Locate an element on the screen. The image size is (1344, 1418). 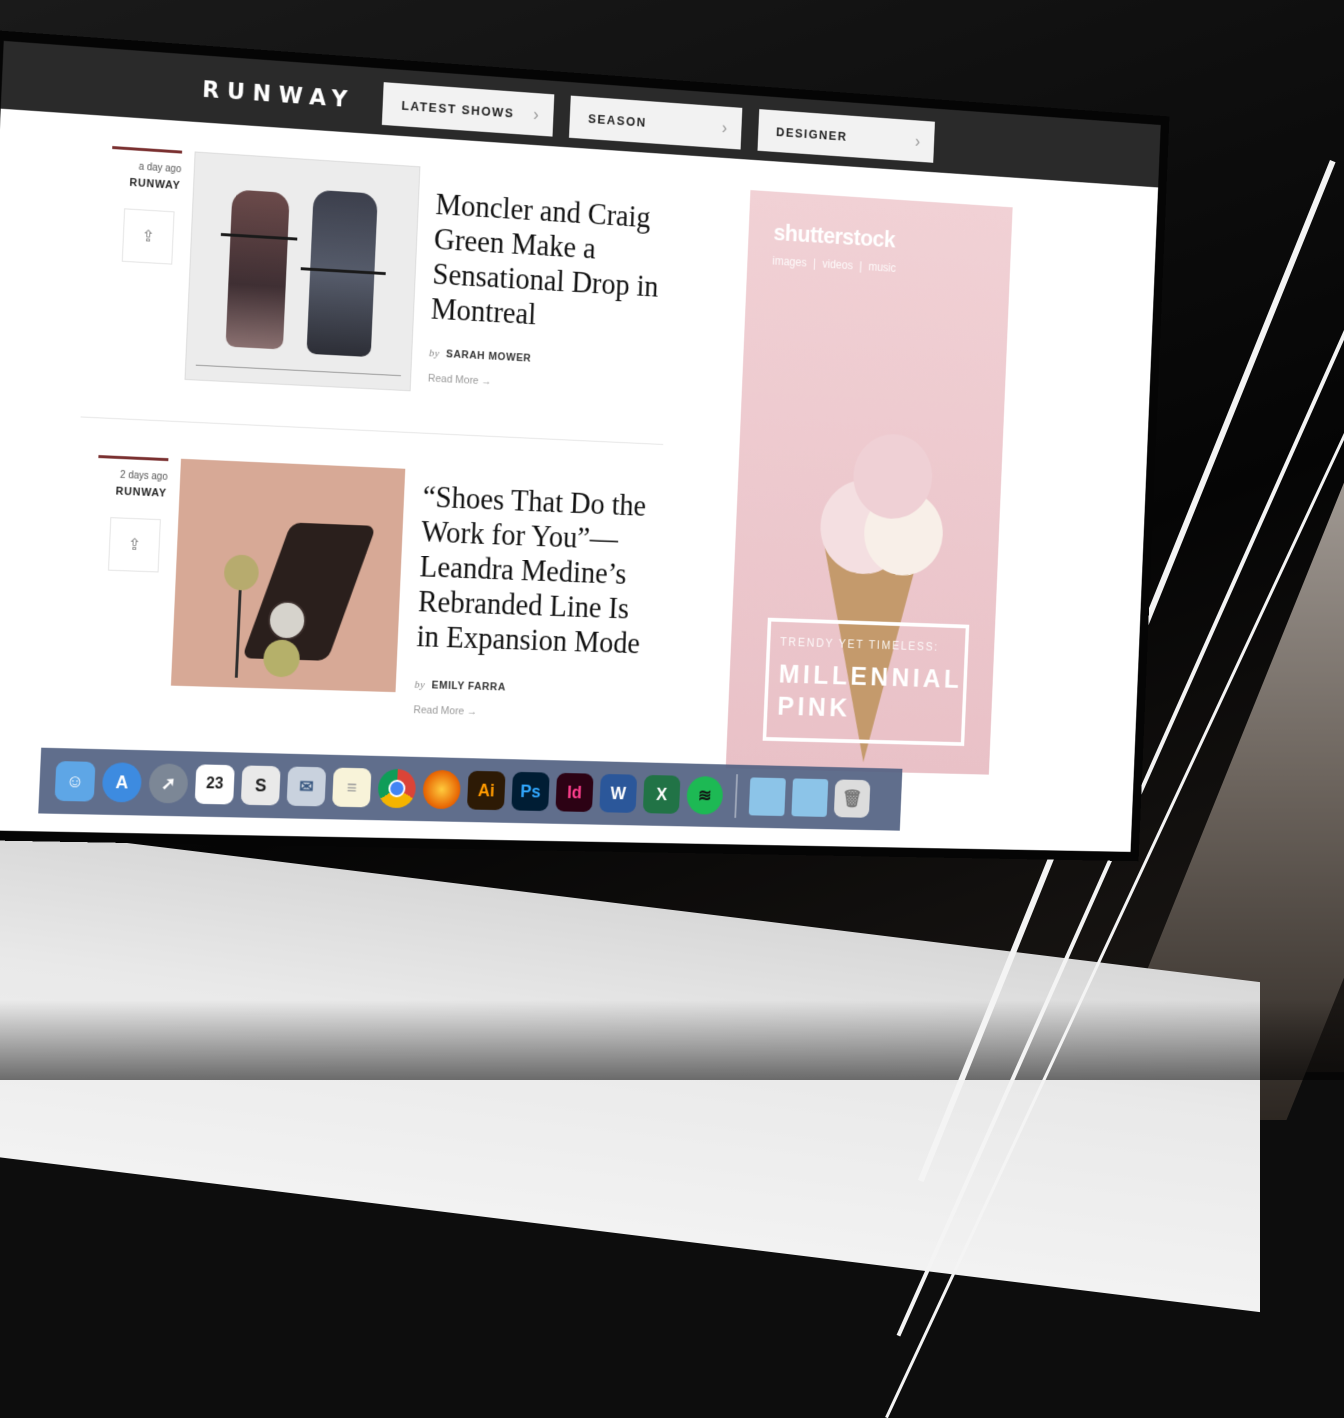
chrome-center is located at coordinates (397, 789).